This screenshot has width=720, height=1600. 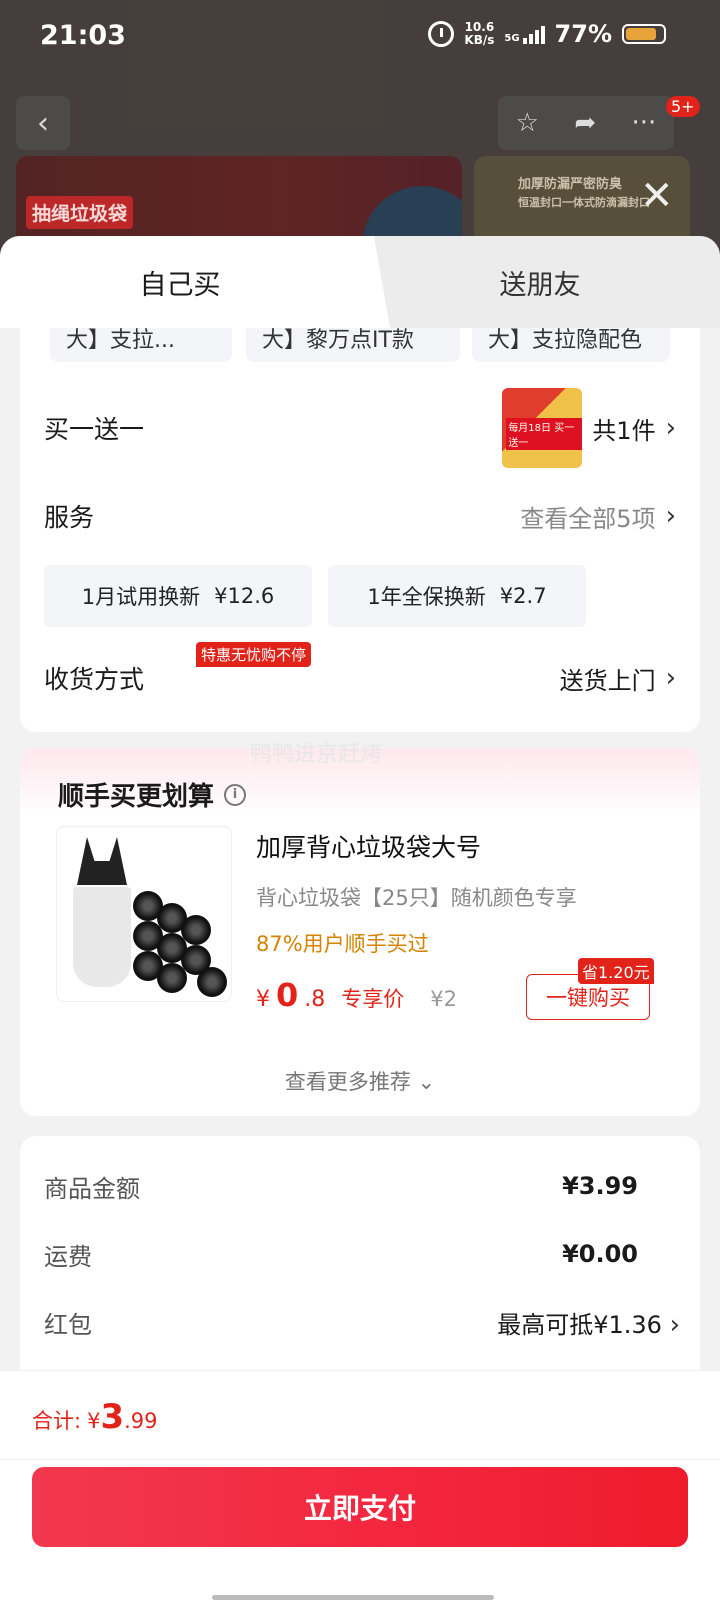 What do you see at coordinates (644, 123) in the screenshot?
I see `more-icon: ···` at bounding box center [644, 123].